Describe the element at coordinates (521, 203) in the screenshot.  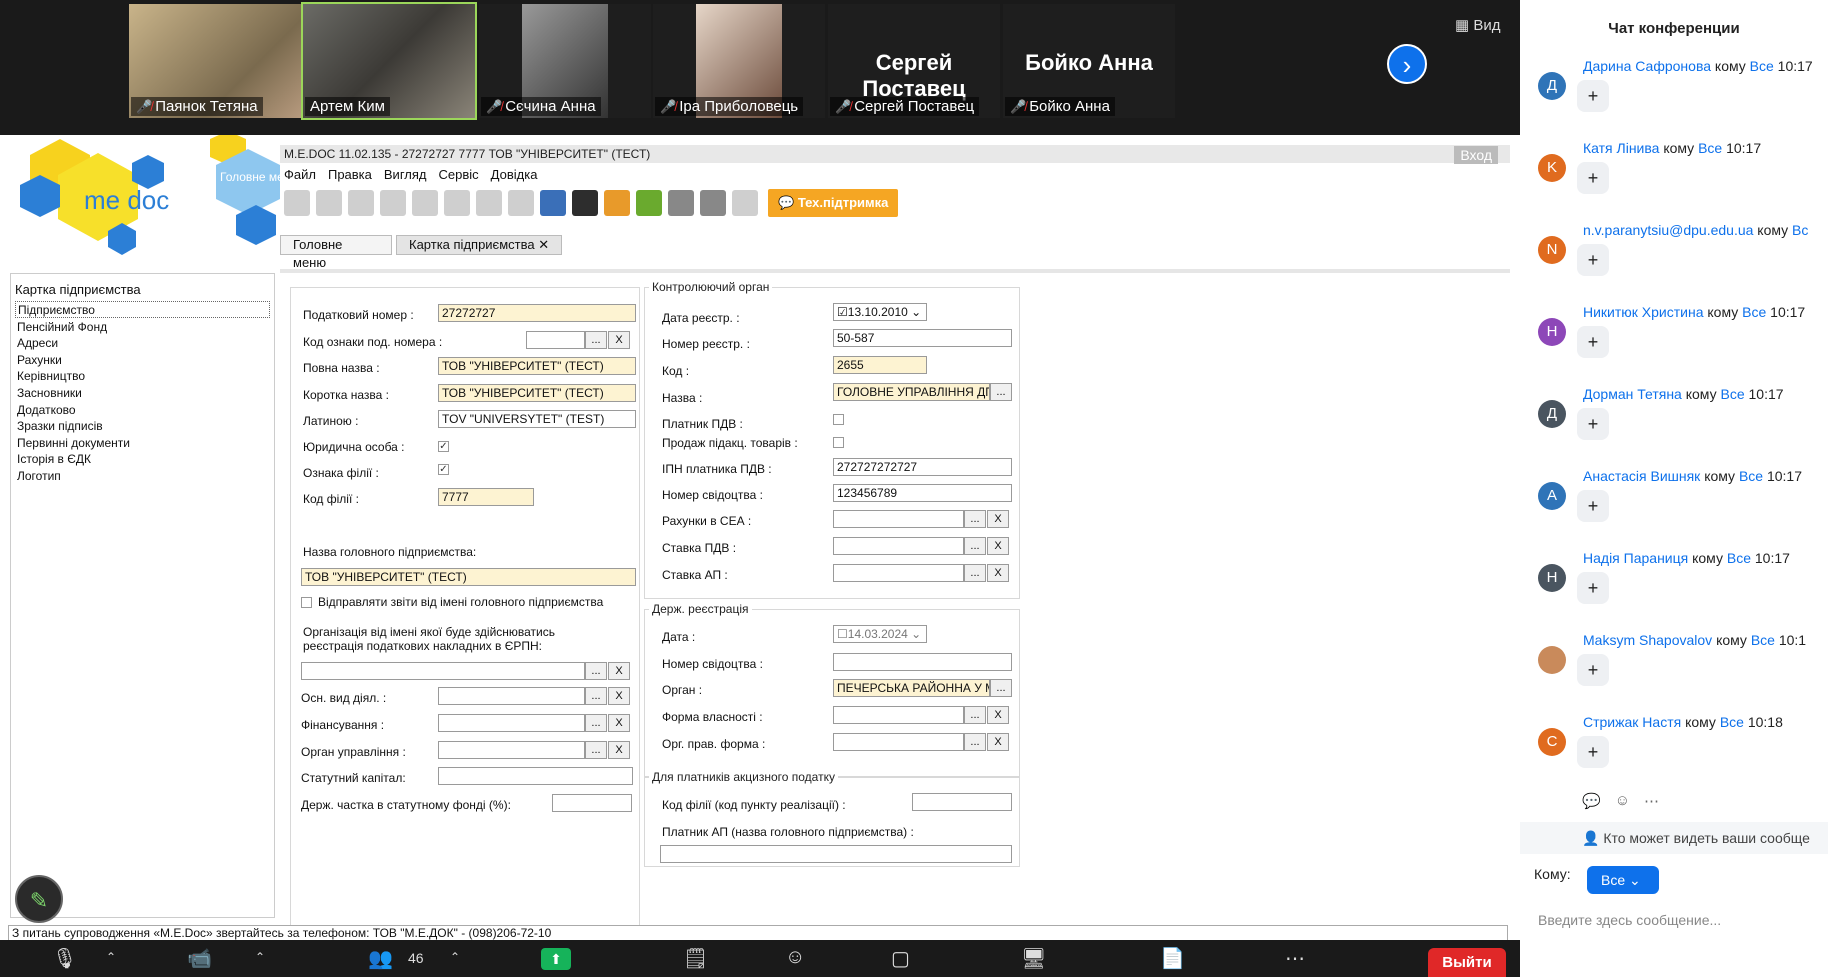
I see `remove-icon` at that location.